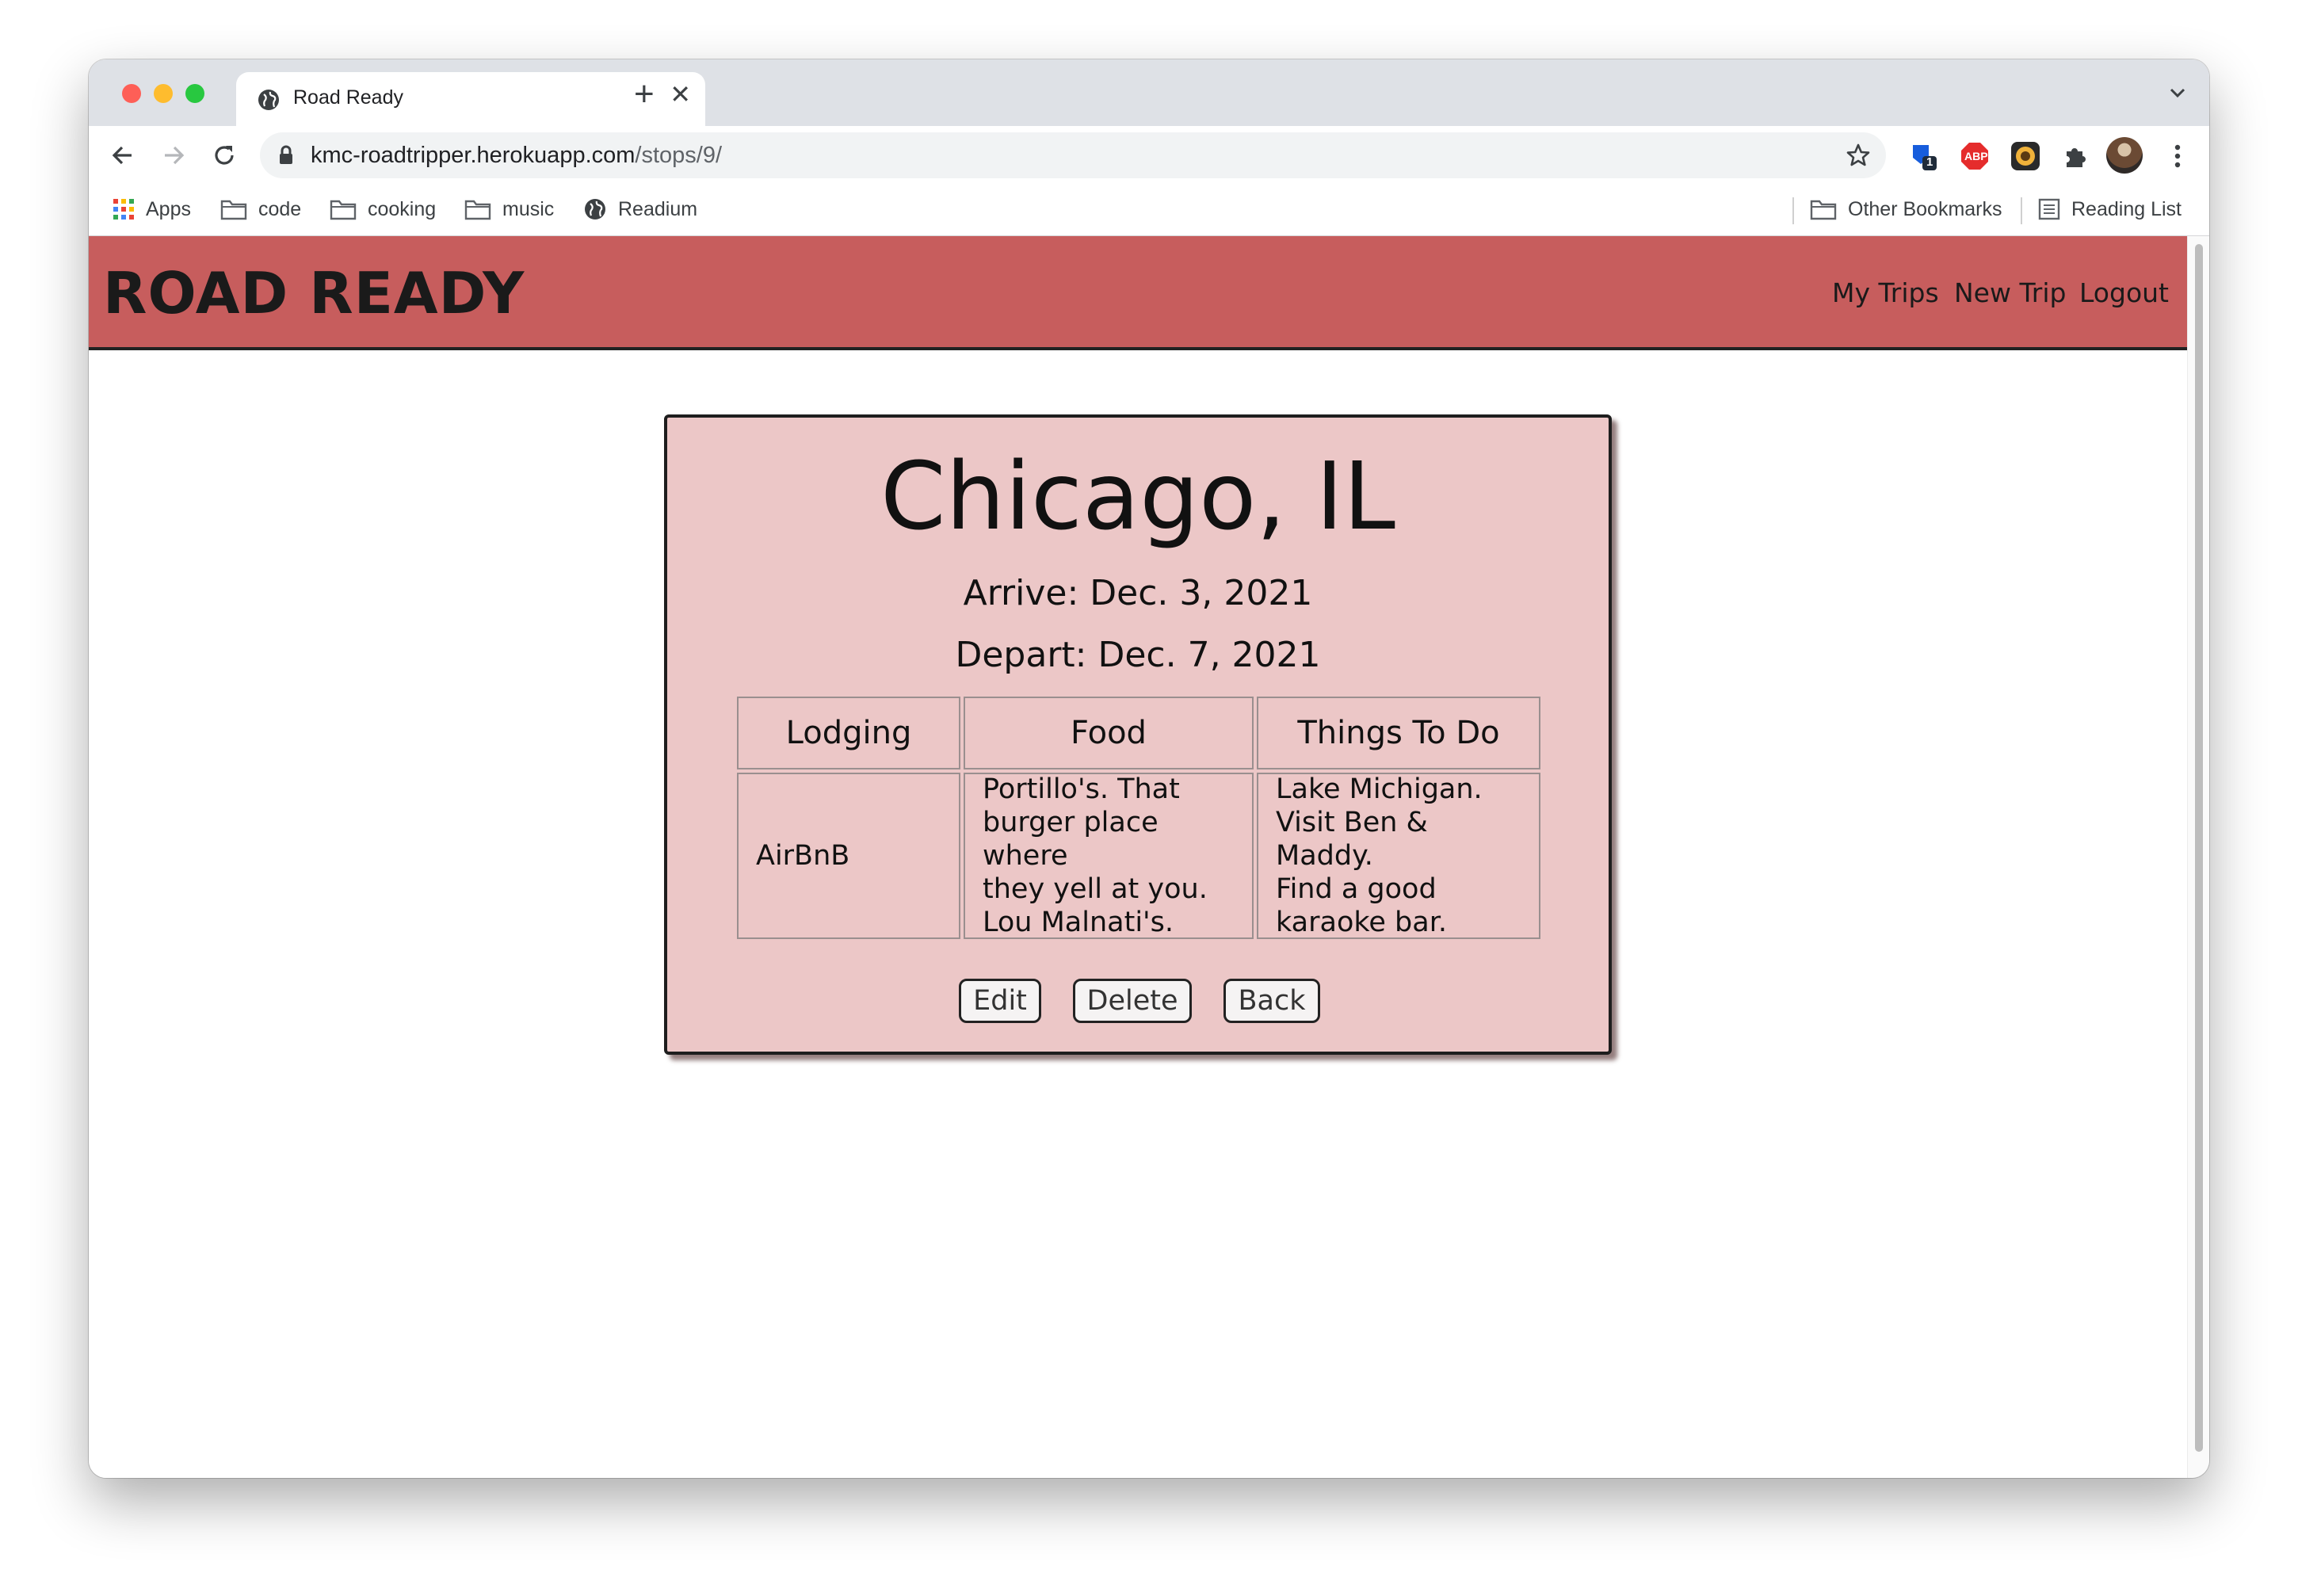 This screenshot has height=1596, width=2298. Describe the element at coordinates (680, 94) in the screenshot. I see `close-tab-icon: ✕` at that location.